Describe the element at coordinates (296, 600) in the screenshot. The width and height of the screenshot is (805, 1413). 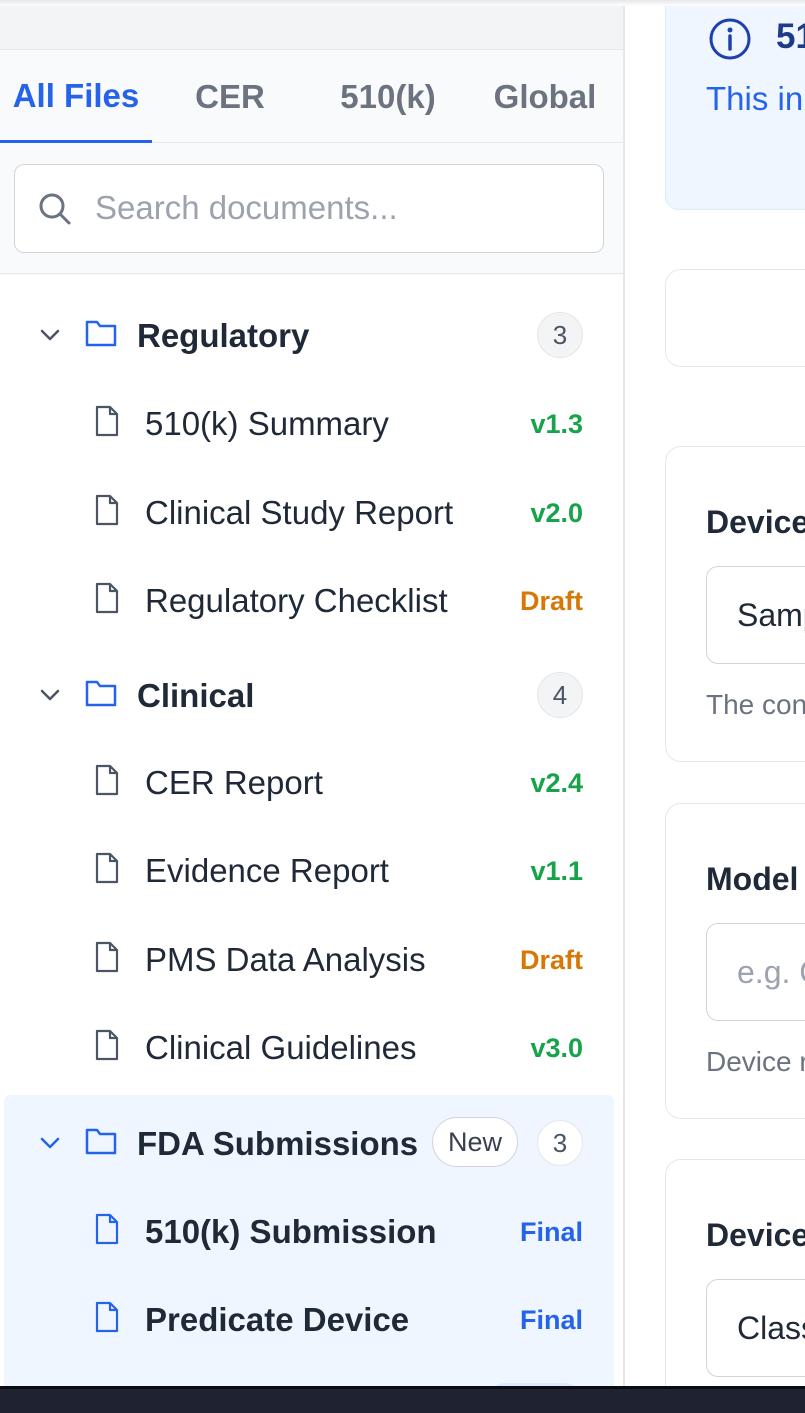
I see `file-name: Regulatory Checklist` at that location.